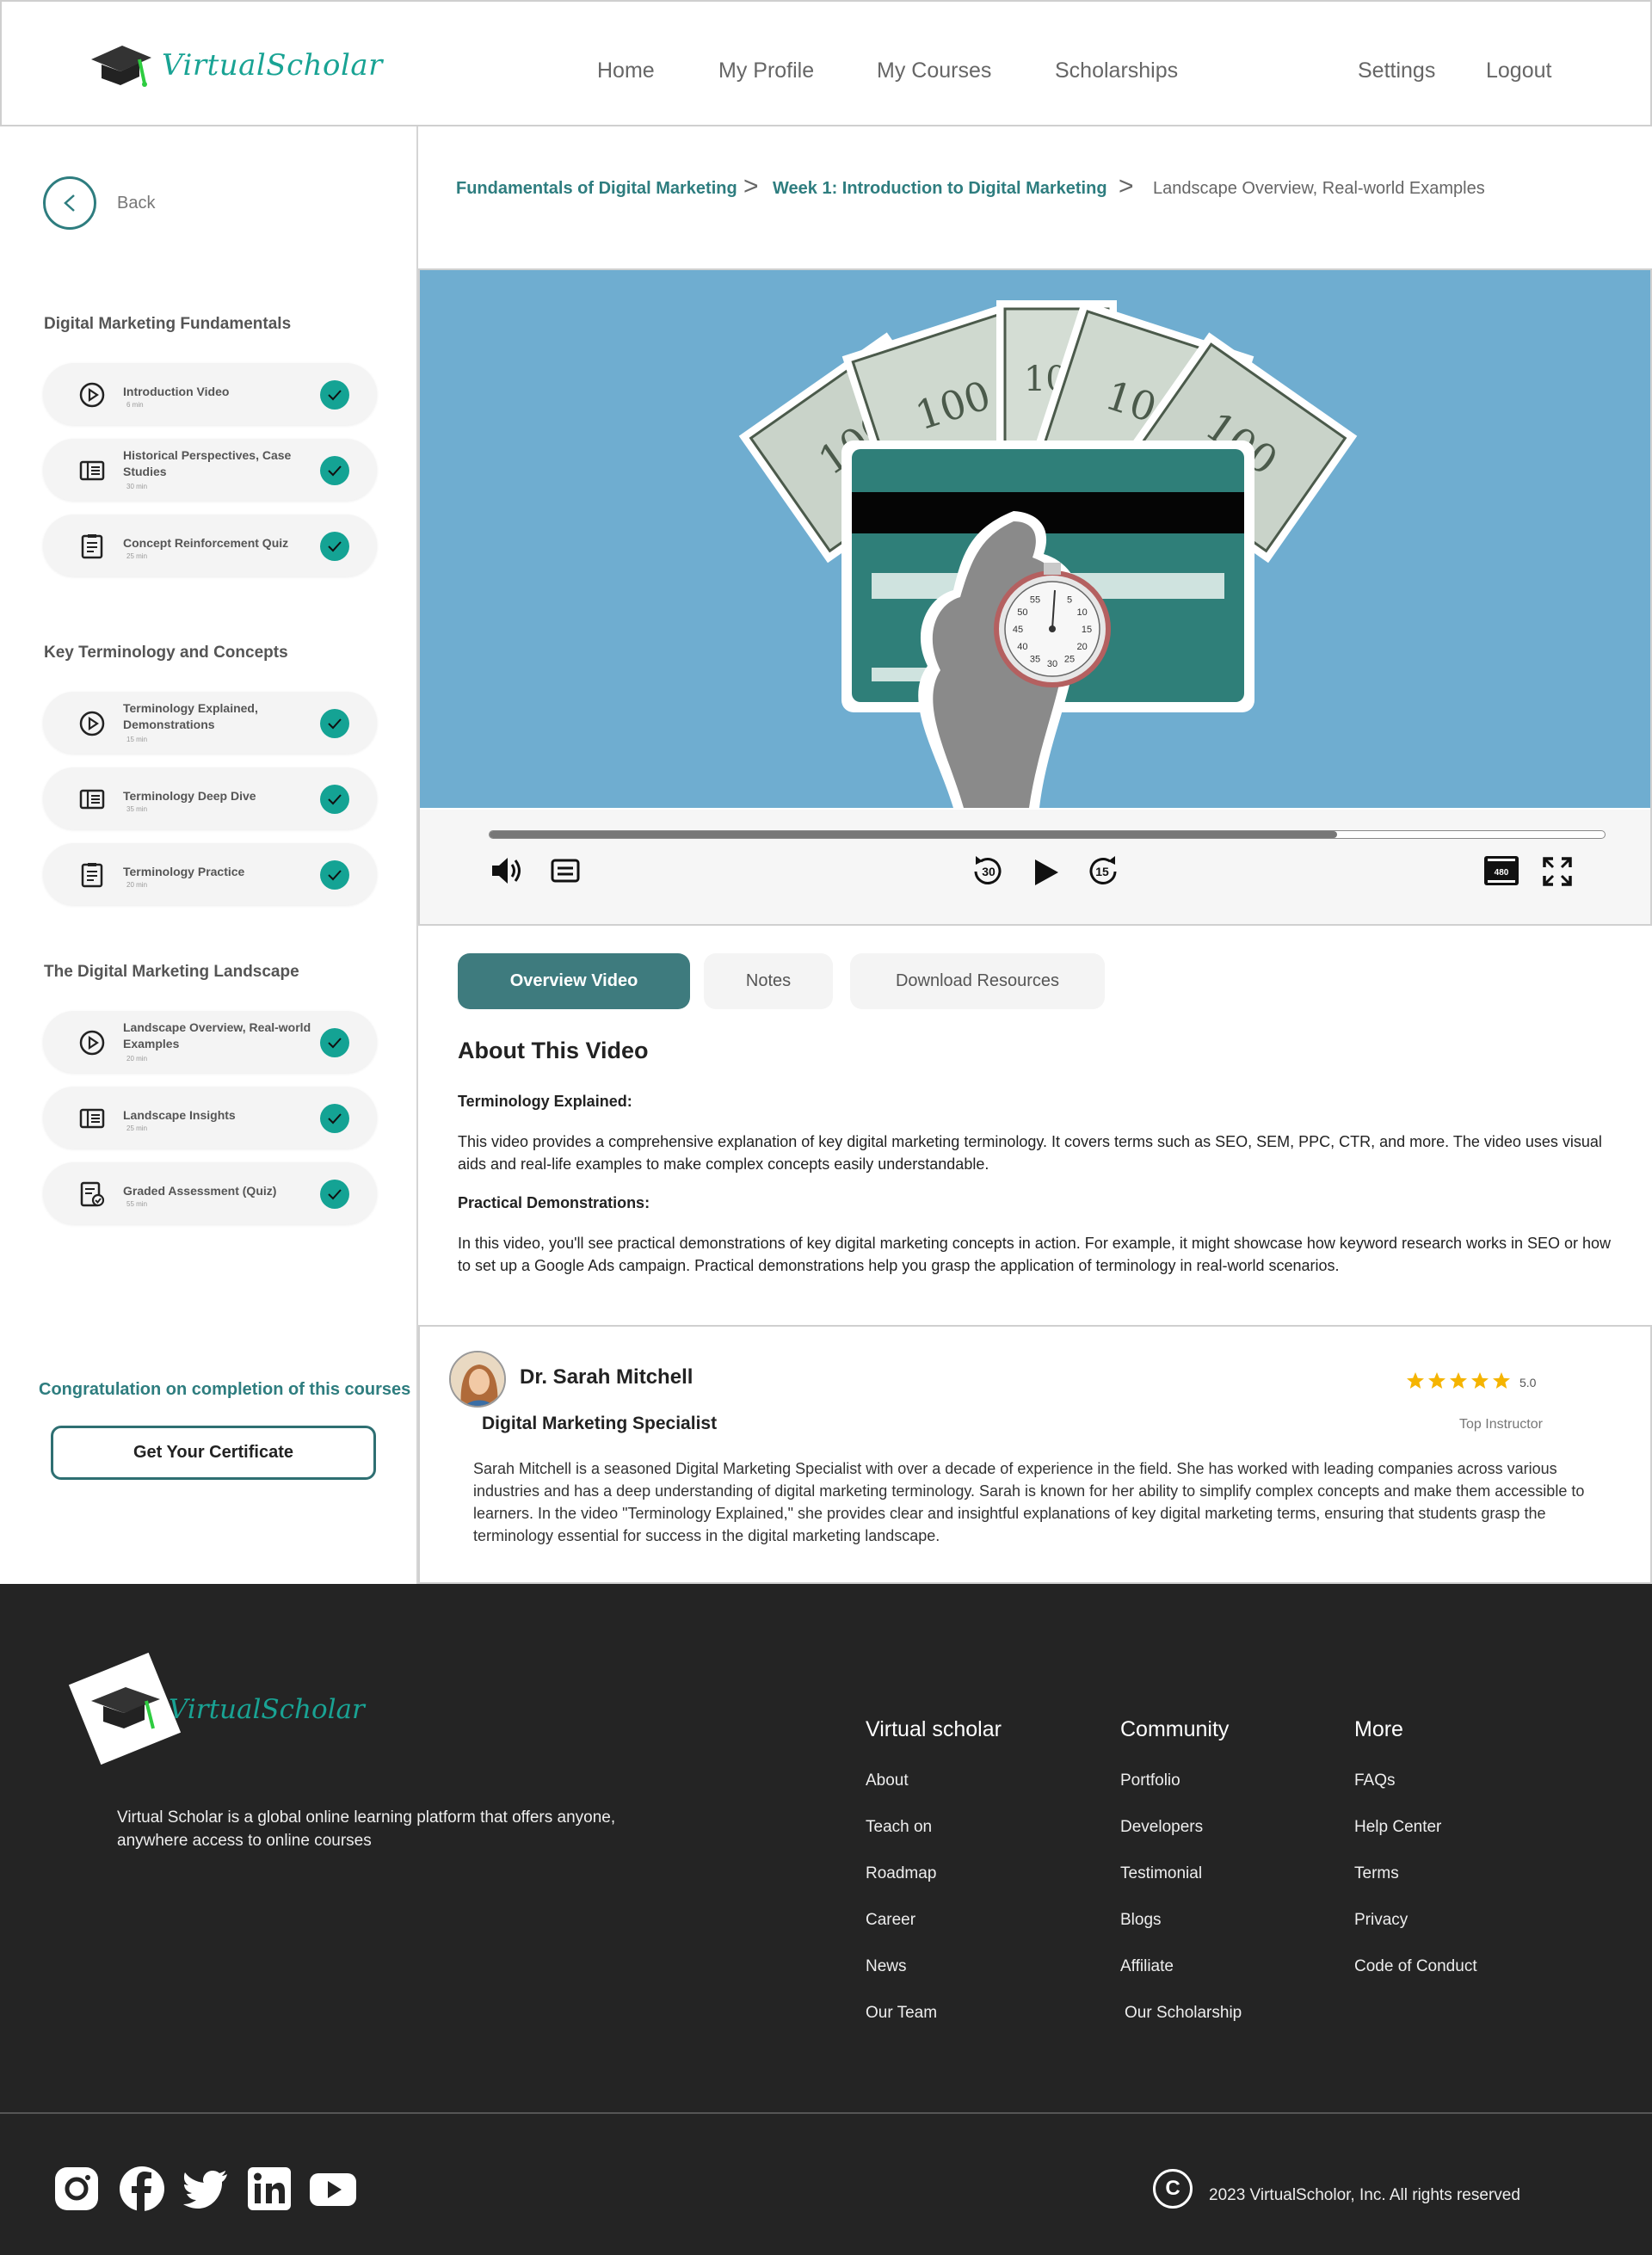 The image size is (1652, 2255). I want to click on get-certificate-button: Get Your Certificate, so click(213, 1453).